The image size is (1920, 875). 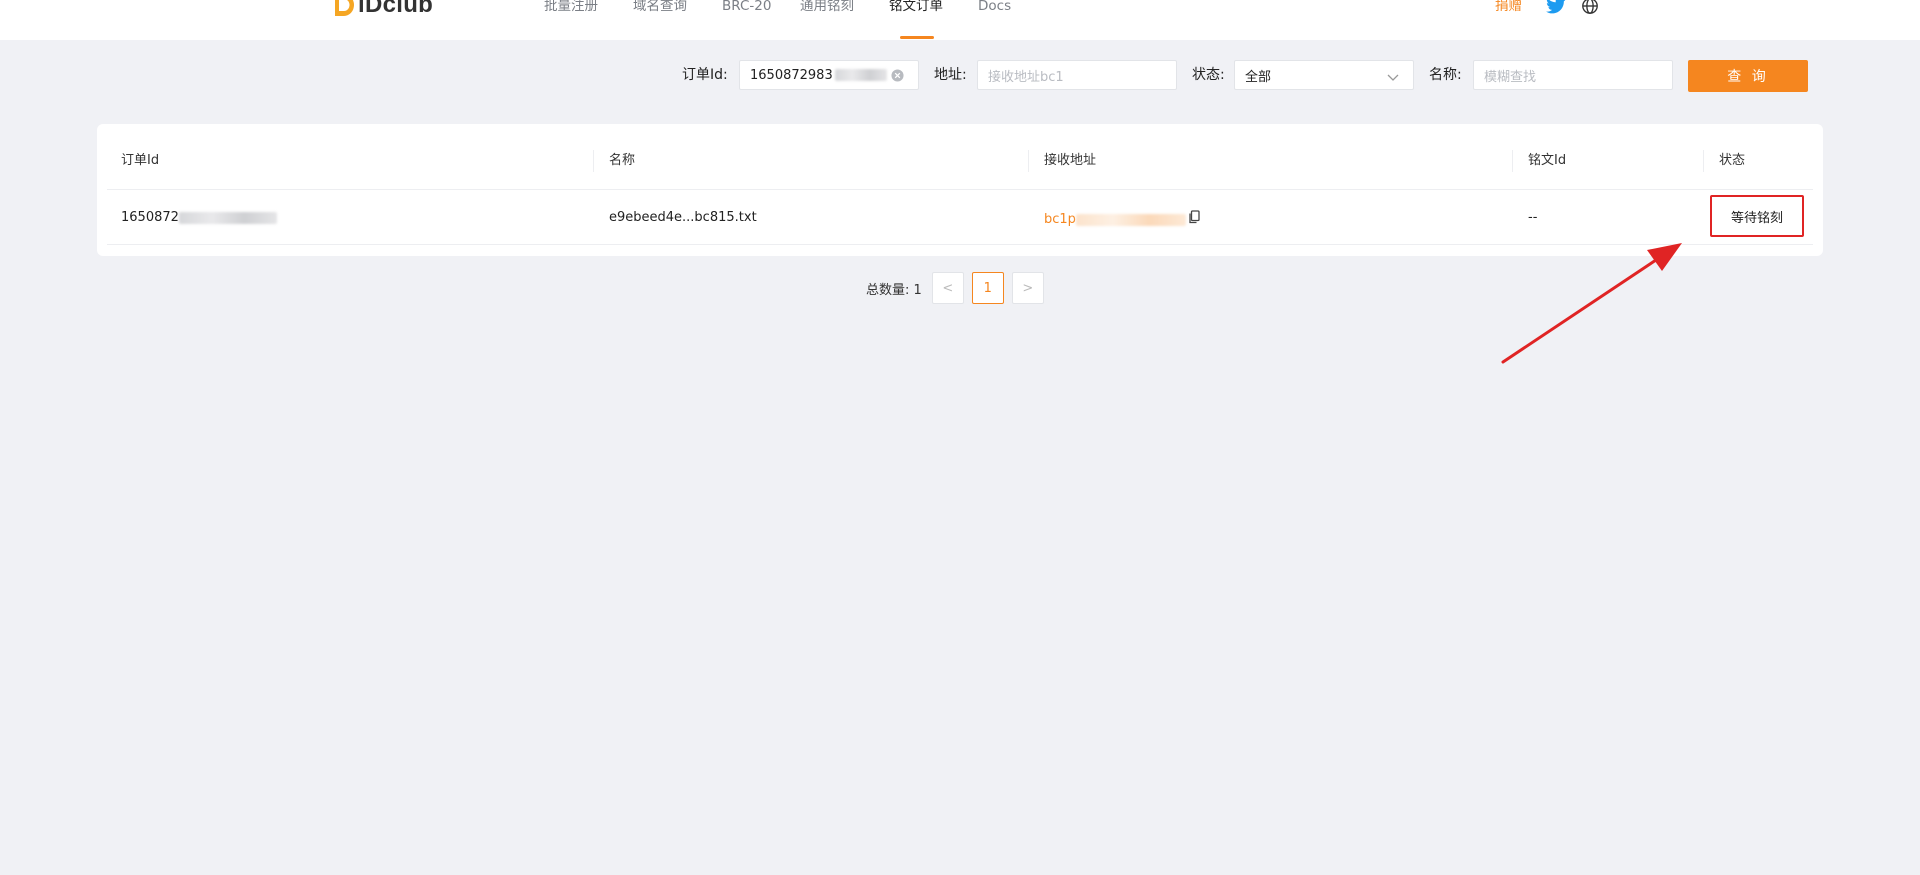 I want to click on column-header-status: 状态, so click(x=1732, y=160).